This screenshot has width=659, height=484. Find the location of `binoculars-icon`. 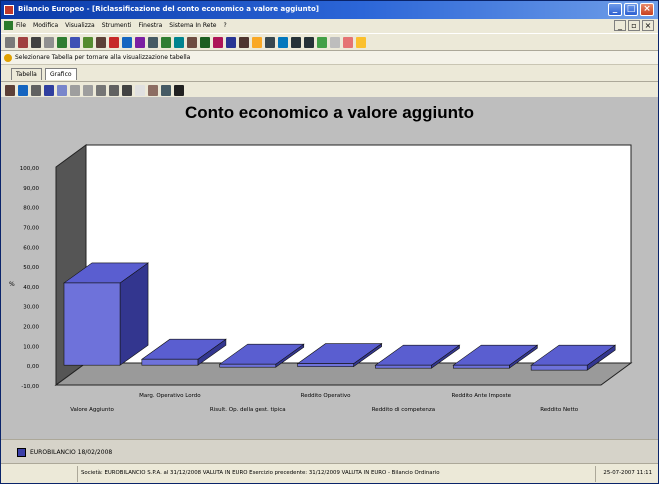

binoculars-icon is located at coordinates (36, 42).